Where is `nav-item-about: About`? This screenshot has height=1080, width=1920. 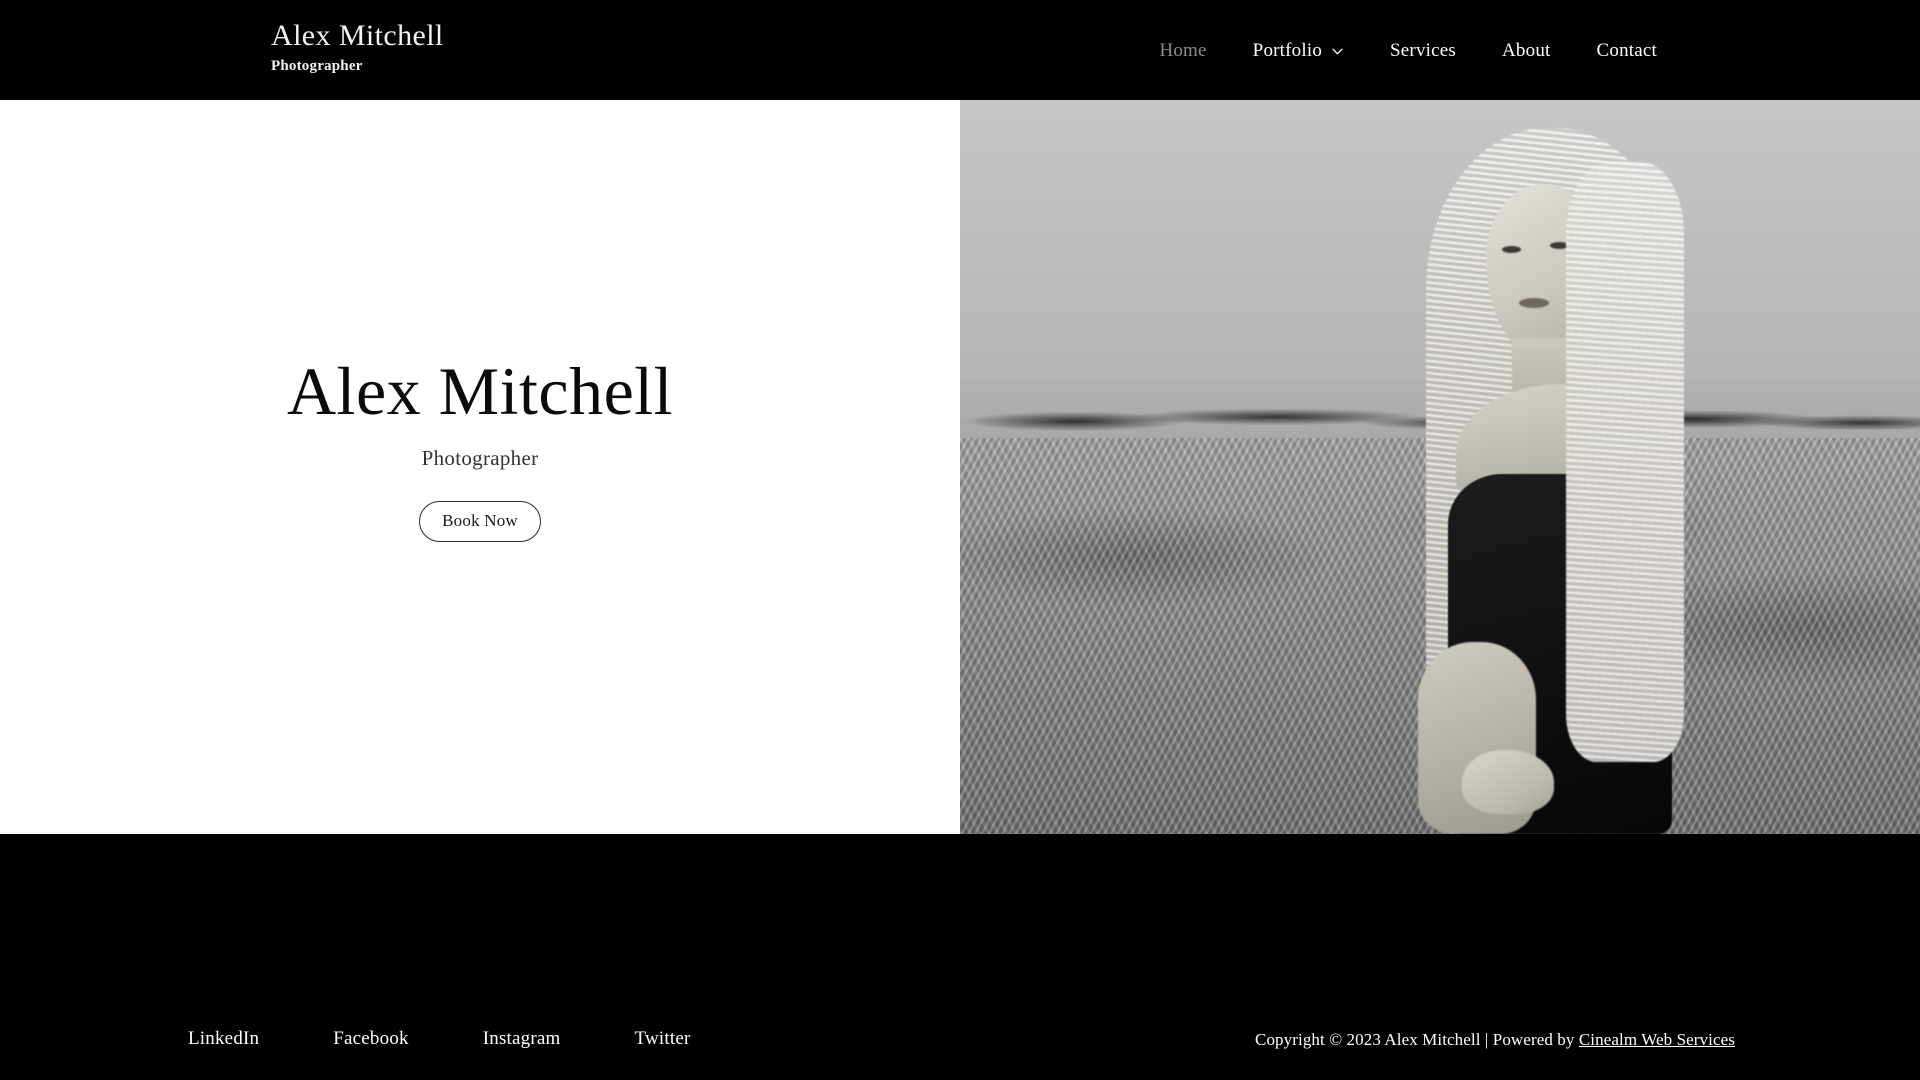 nav-item-about: About is located at coordinates (1526, 50).